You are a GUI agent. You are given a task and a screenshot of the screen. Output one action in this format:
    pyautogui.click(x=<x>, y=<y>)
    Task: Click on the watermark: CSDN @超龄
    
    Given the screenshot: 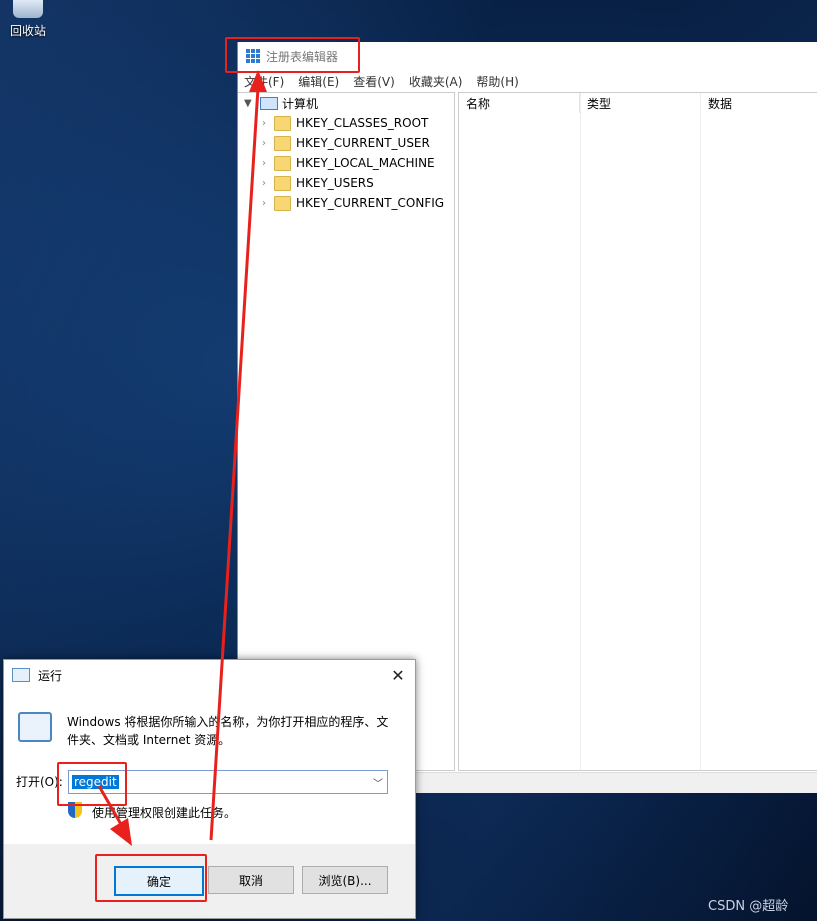 What is the action you would take?
    pyautogui.click(x=748, y=906)
    